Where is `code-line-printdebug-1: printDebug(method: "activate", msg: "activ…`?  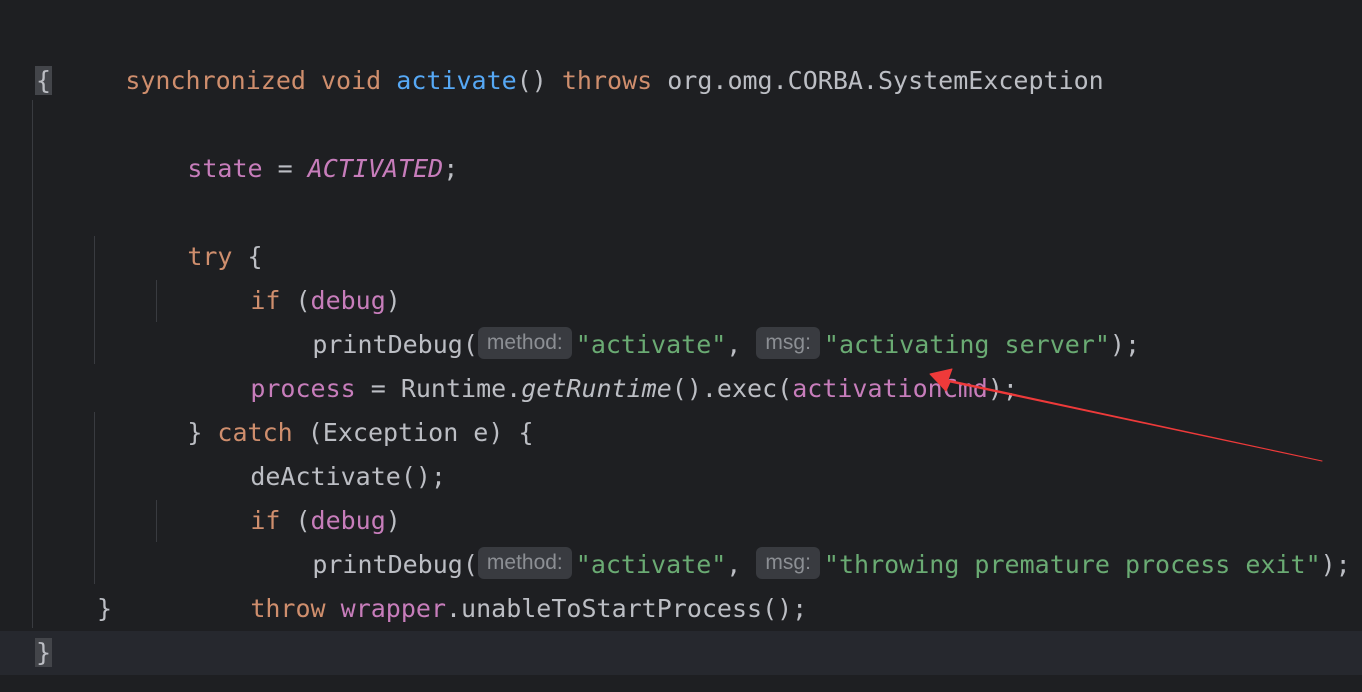
code-line-printdebug-1: printDebug(method: "activate", msg: "activ… is located at coordinates (681, 319).